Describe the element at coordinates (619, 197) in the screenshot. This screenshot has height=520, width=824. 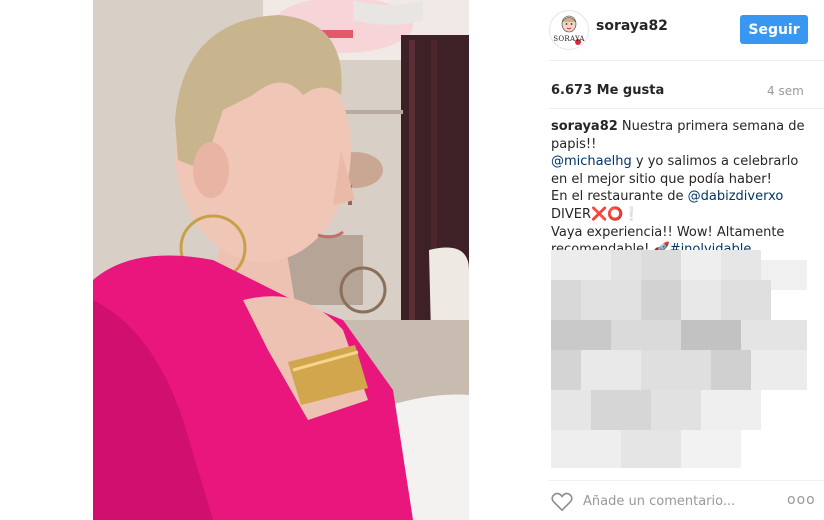
I see `caption-text-3: En el restaurante de` at that location.